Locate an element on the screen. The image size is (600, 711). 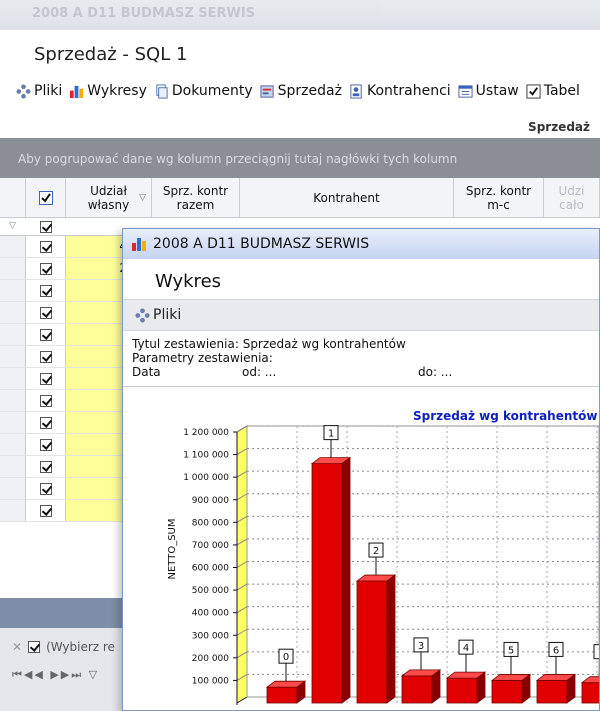
toolbar-settings-button: Ustaw is located at coordinates (488, 91).